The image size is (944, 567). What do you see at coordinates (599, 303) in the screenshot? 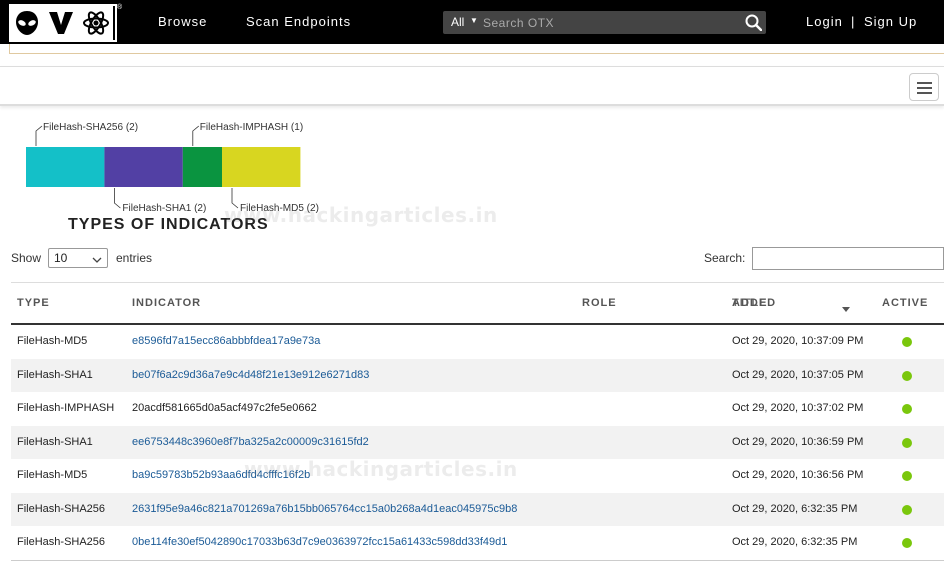
I see `col-header-role: ROLE` at bounding box center [599, 303].